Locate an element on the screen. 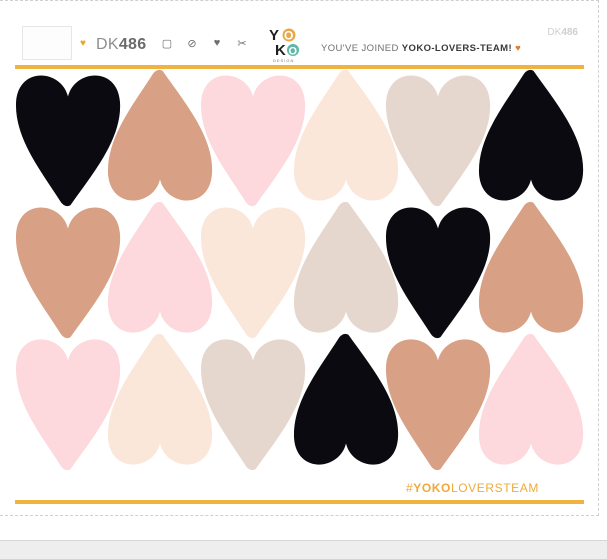 The image size is (607, 559). viewer-bottom-bar is located at coordinates (303, 549).